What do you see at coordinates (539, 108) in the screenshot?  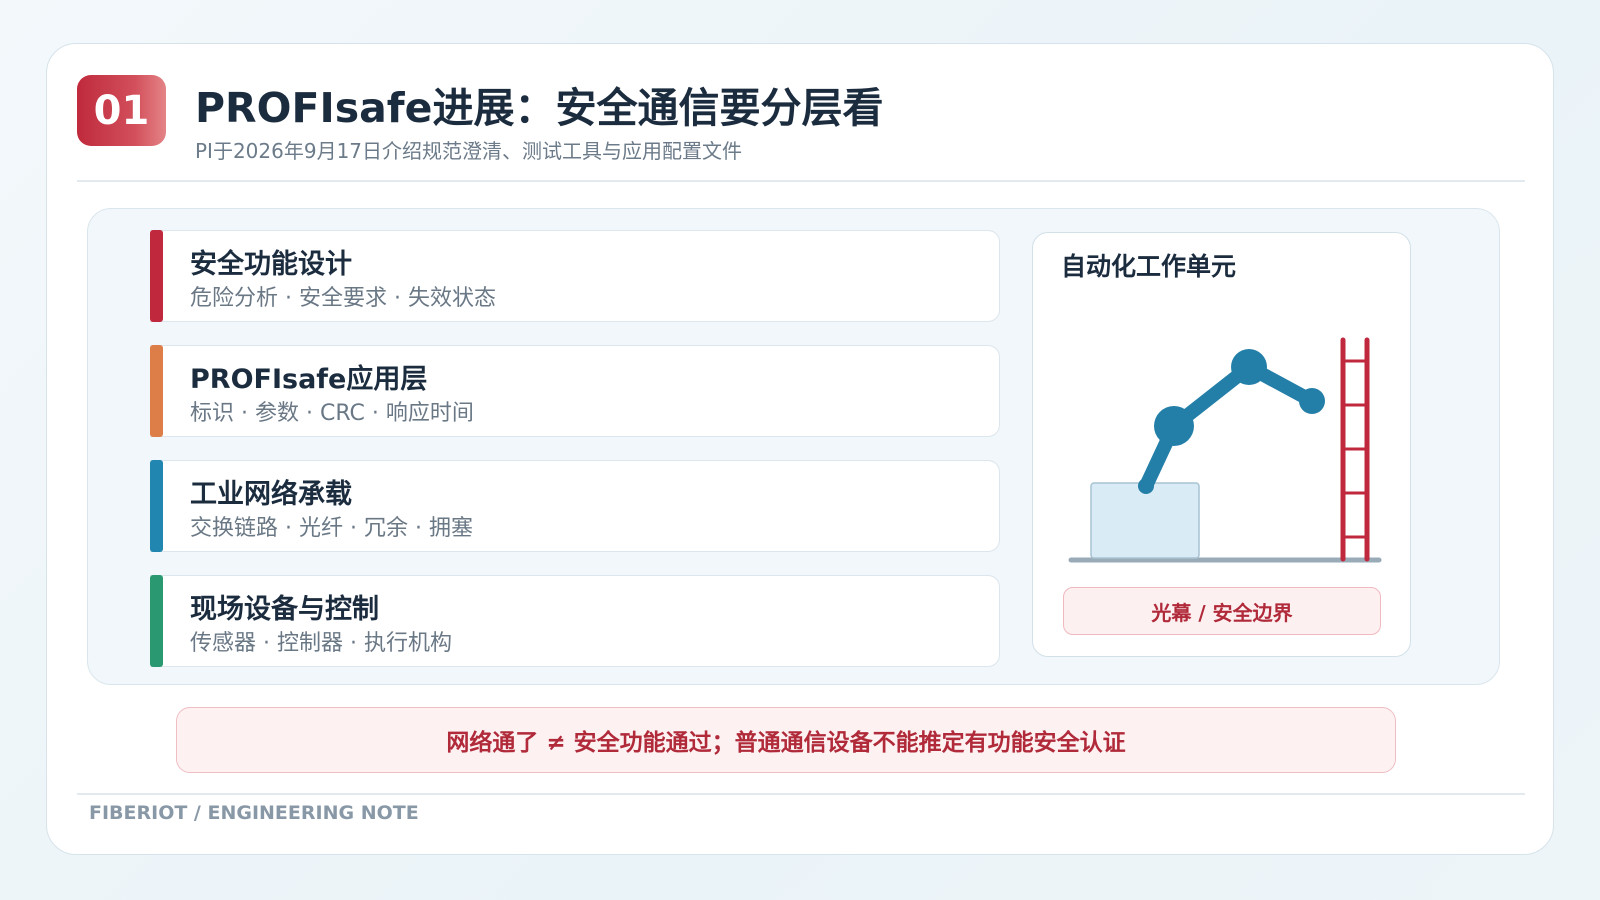 I see `page-title: PROFIsafe进展：安全通信要分层看` at bounding box center [539, 108].